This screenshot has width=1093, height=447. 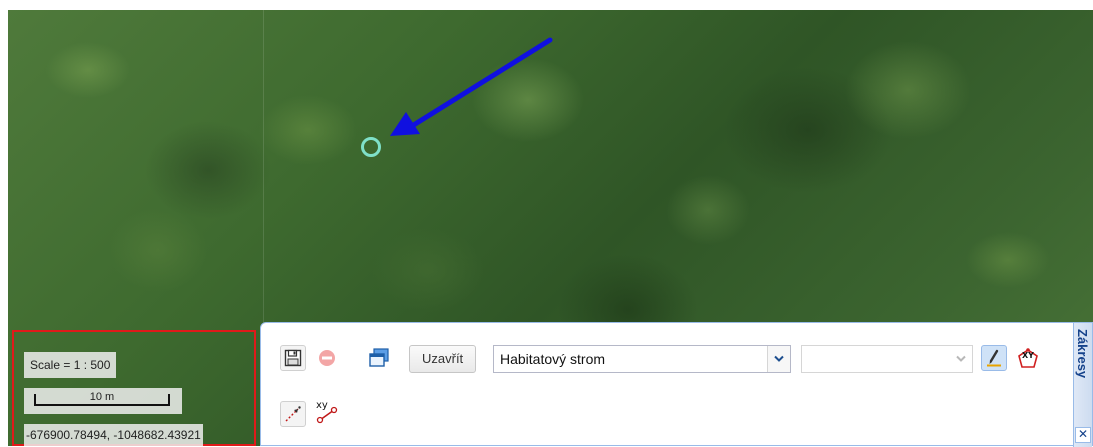 I want to click on pencil-icon, so click(x=994, y=358).